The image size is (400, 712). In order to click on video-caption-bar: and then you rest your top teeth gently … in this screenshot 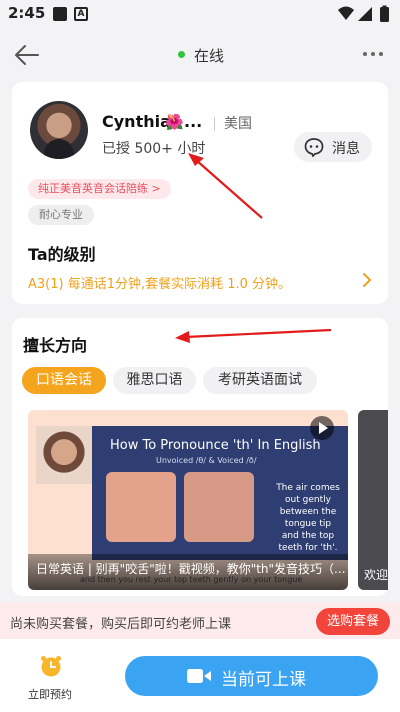, I will do `click(188, 572)`.